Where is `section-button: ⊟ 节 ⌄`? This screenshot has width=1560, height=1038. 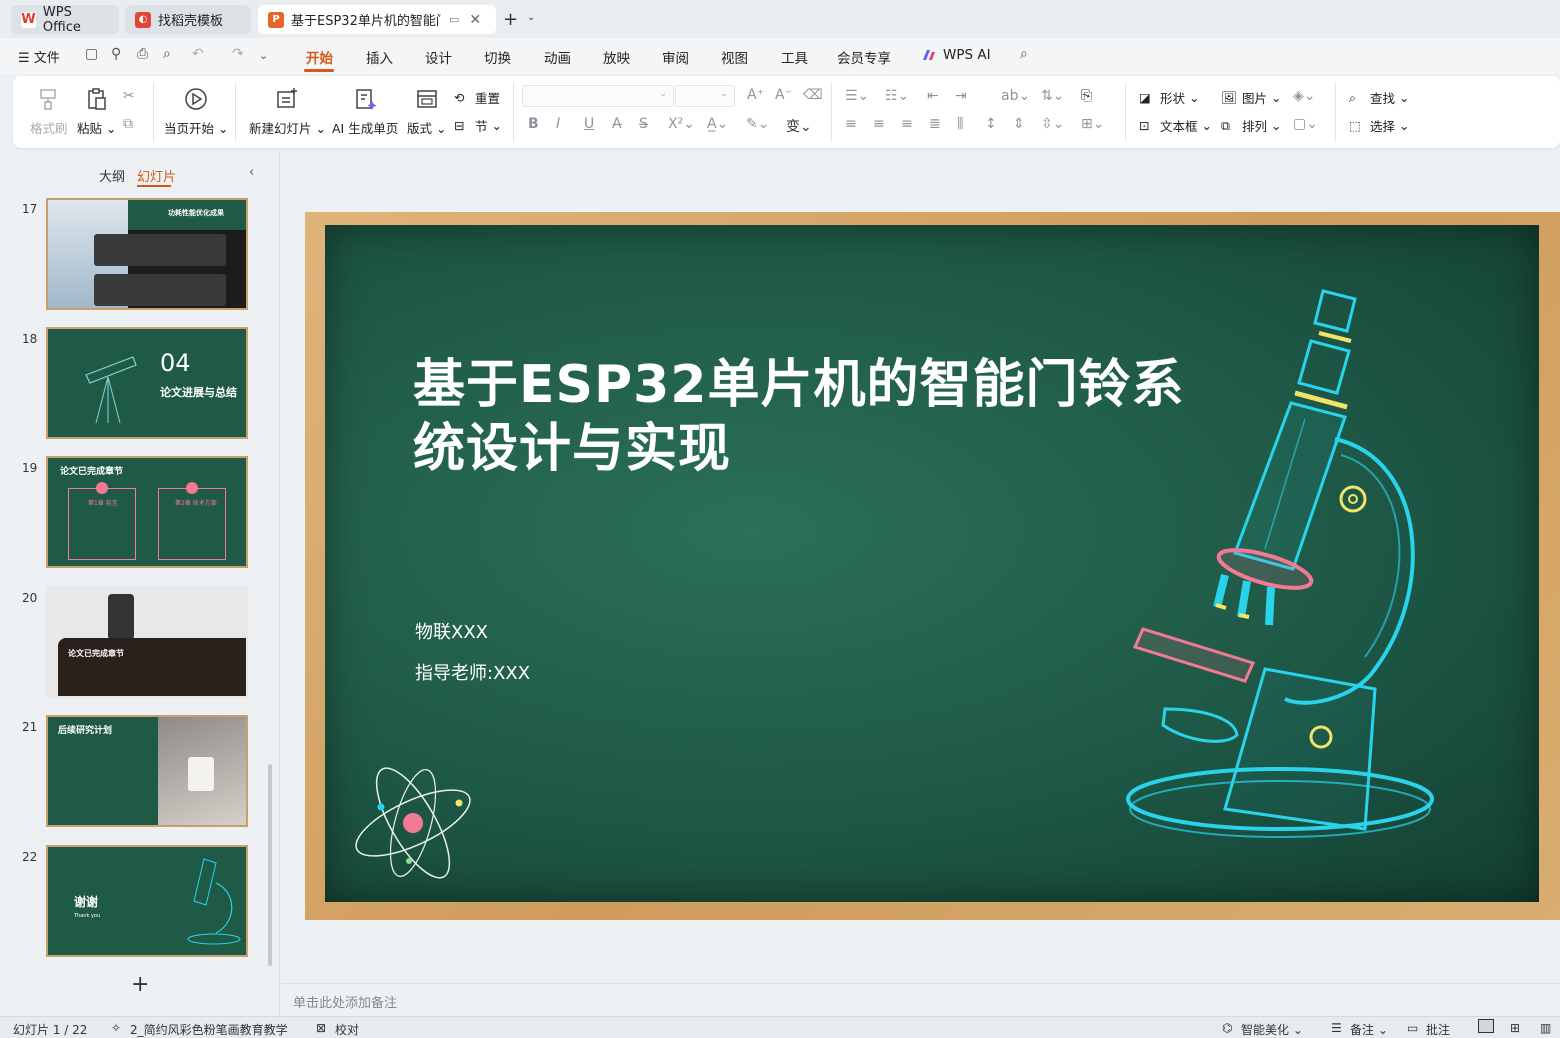 section-button: ⊟ 节 ⌄ is located at coordinates (478, 125).